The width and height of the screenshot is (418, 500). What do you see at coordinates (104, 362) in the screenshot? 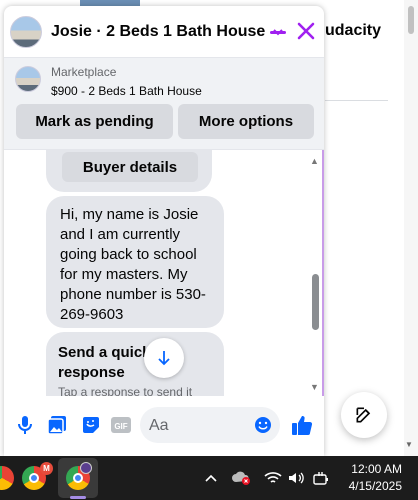
I see `quick-response-title: Send a quick response` at bounding box center [104, 362].